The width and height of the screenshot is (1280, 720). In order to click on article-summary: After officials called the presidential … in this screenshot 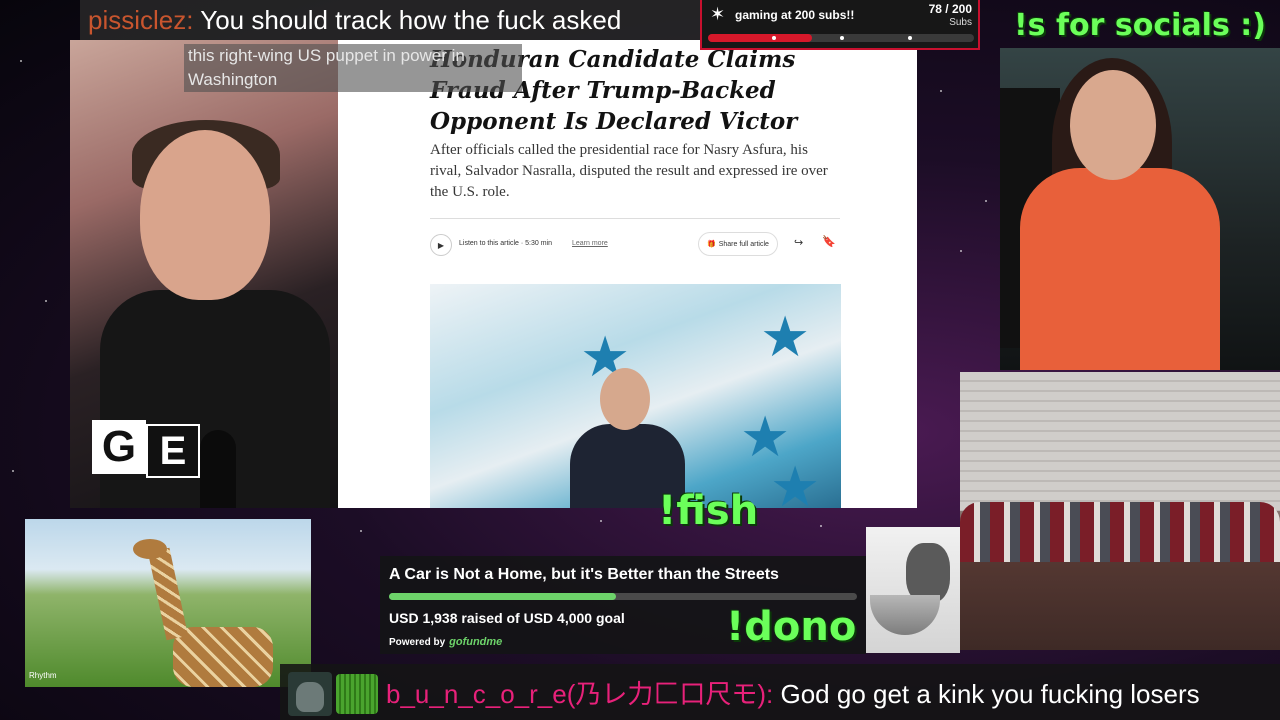, I will do `click(629, 171)`.